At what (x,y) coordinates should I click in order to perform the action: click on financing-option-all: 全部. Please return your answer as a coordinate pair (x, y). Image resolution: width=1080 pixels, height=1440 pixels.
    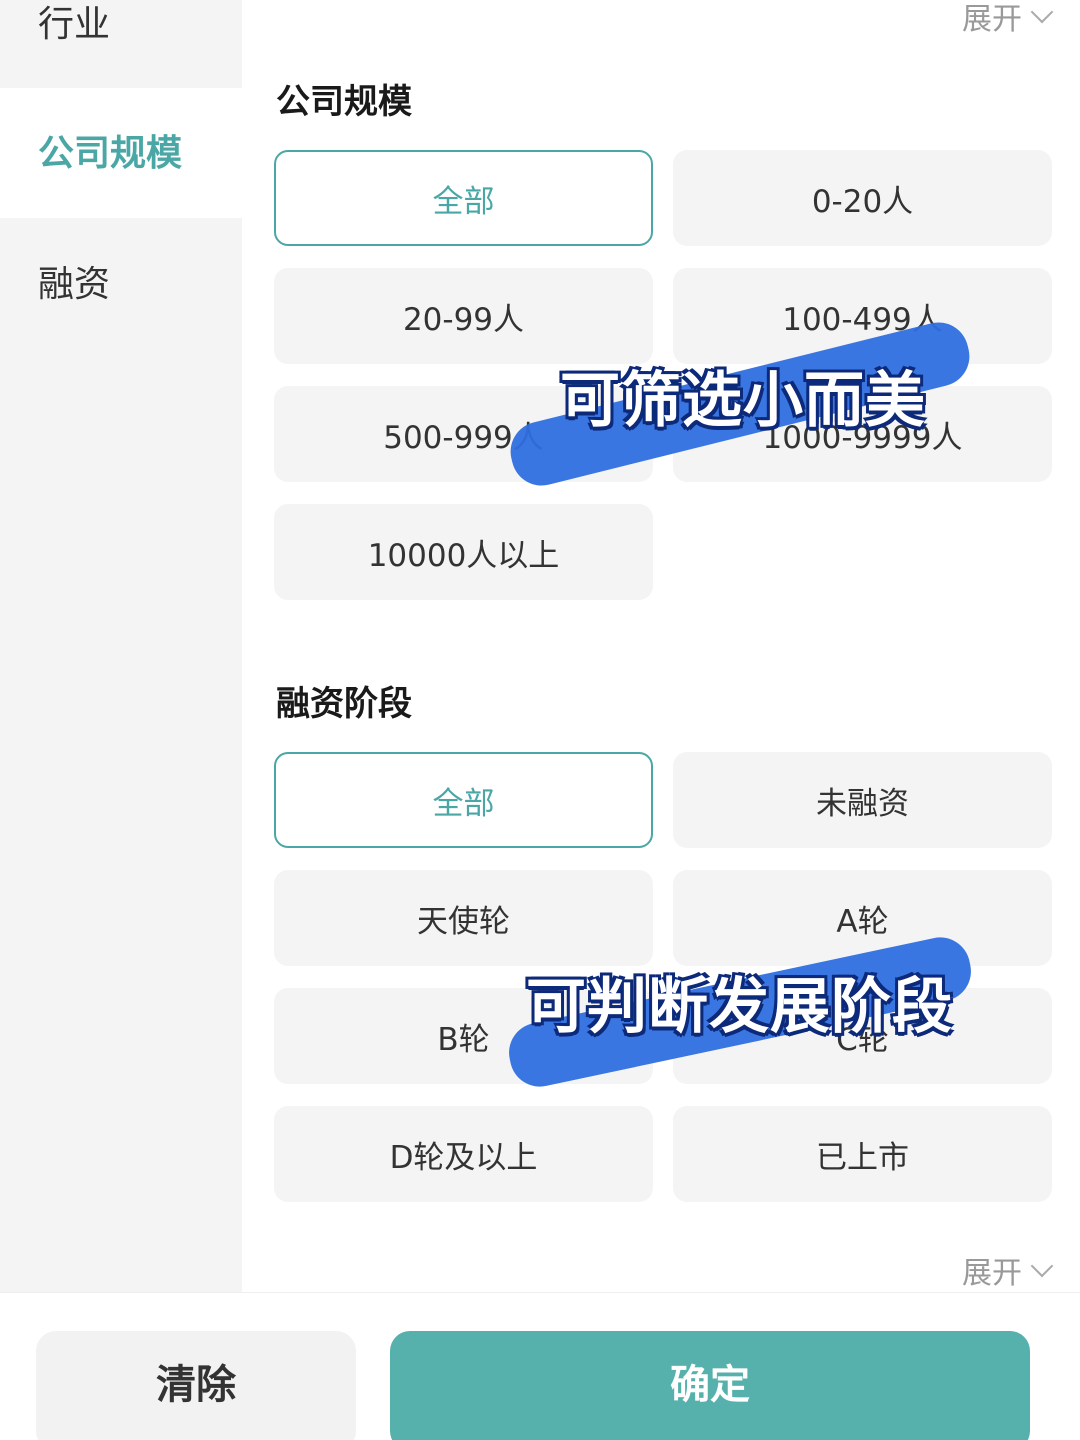
    Looking at the image, I should click on (463, 800).